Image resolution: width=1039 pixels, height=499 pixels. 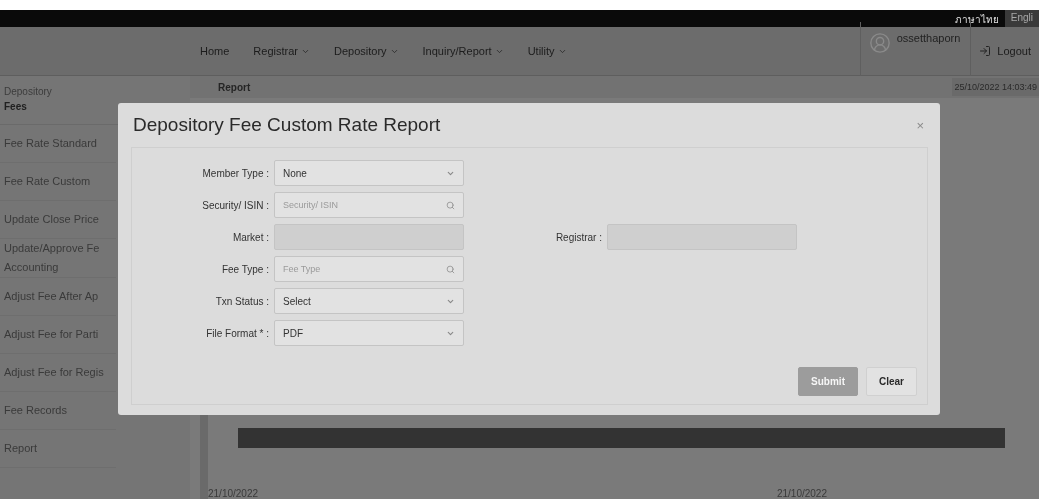 I want to click on sidebar-item: Update/Approve Fe Accounting, so click(x=58, y=258).